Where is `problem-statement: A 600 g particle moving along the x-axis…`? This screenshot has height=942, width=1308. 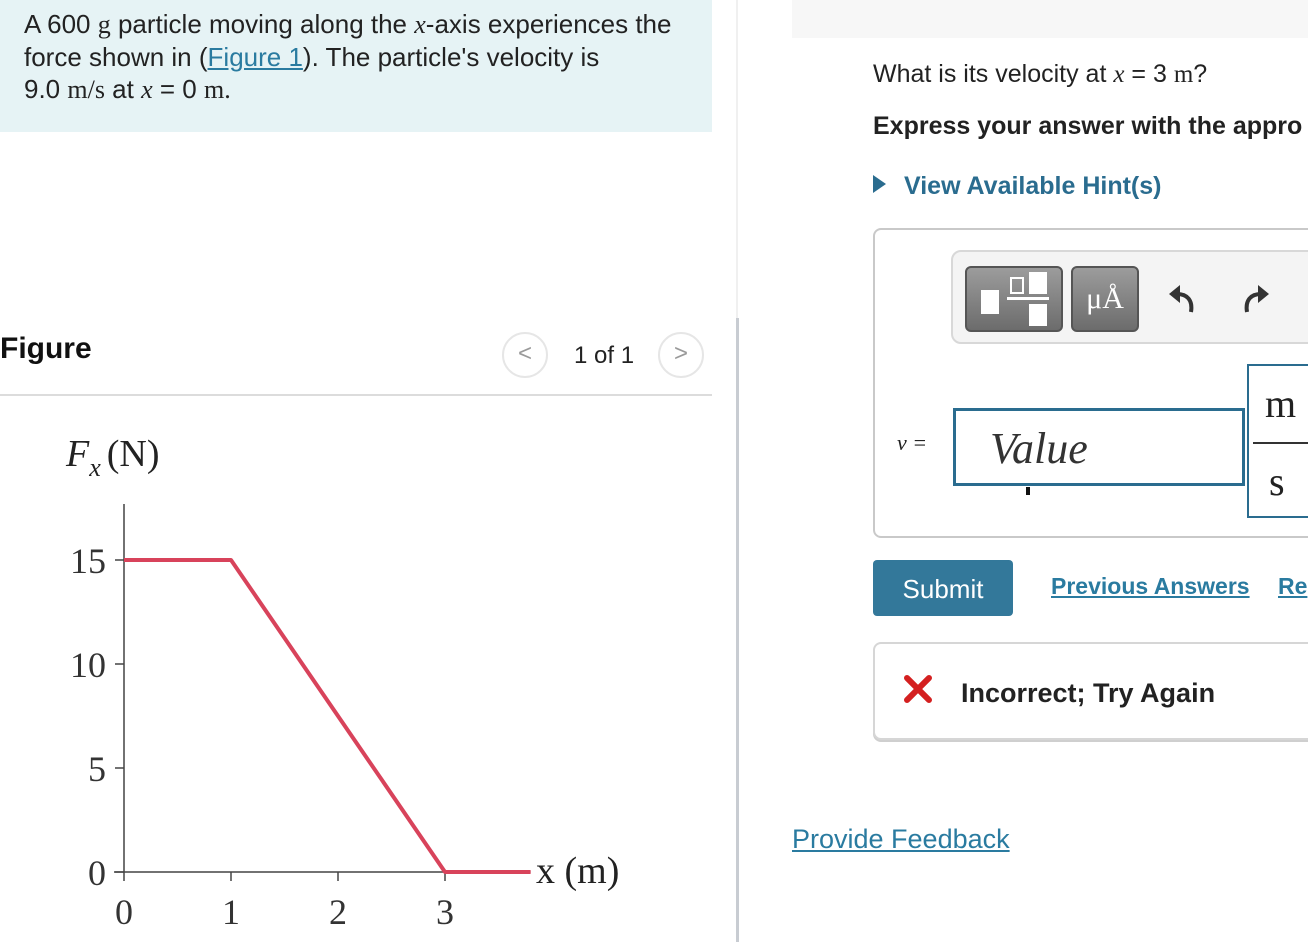
problem-statement: A 600 g particle moving along the x-axis… is located at coordinates (364, 57).